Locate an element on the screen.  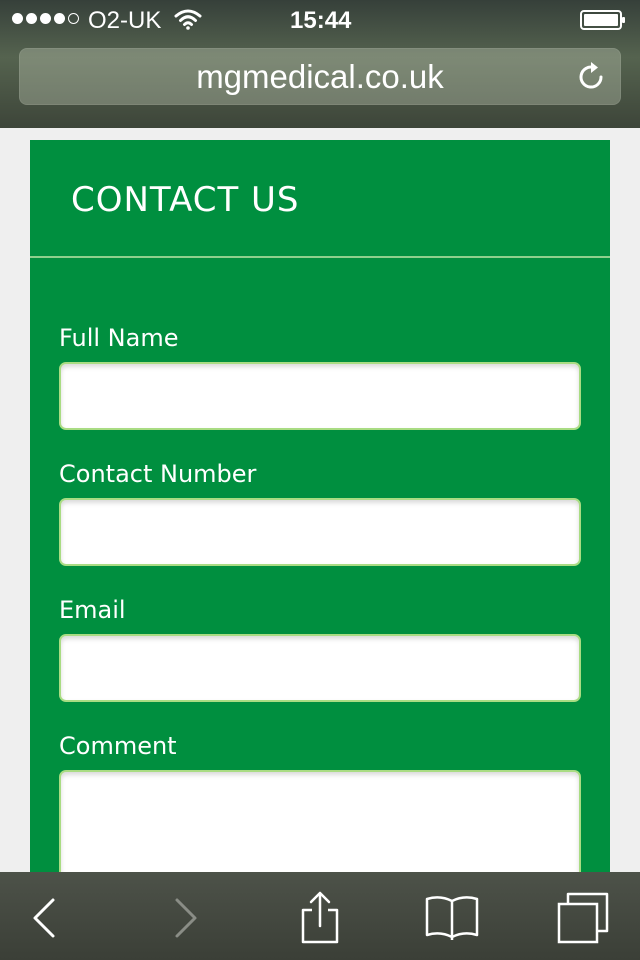
tabs-button is located at coordinates (583, 918).